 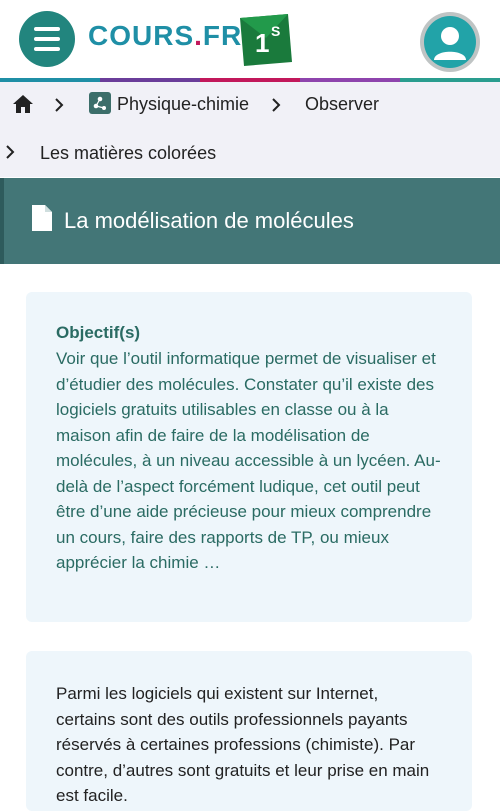 I want to click on page-title-bar: La modélisation de molécules, so click(x=250, y=221).